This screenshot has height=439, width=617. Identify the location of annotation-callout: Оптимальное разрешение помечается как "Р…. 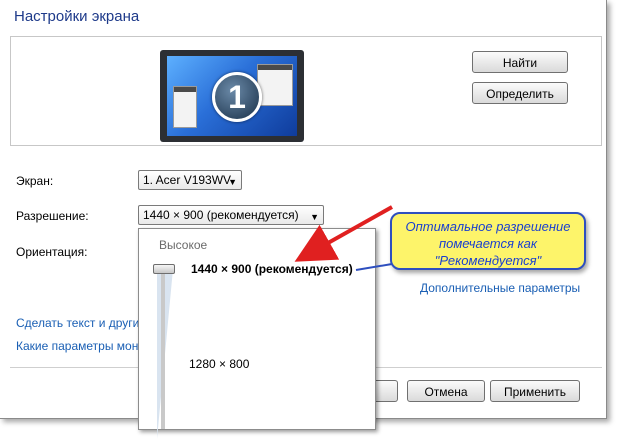
(488, 241).